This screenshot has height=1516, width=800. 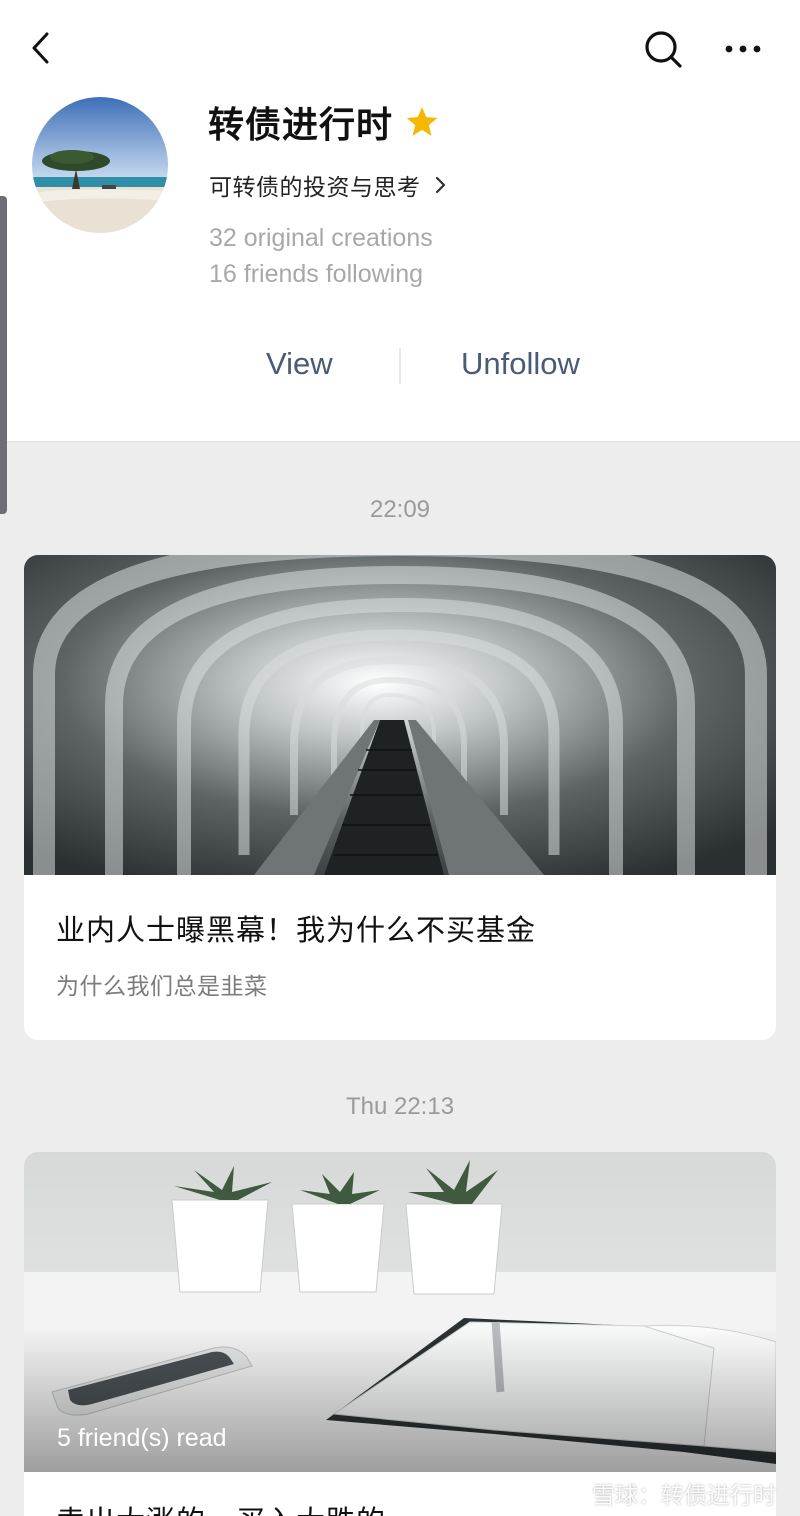 What do you see at coordinates (400, 1106) in the screenshot?
I see `feed-timestamp: Thu 22:13` at bounding box center [400, 1106].